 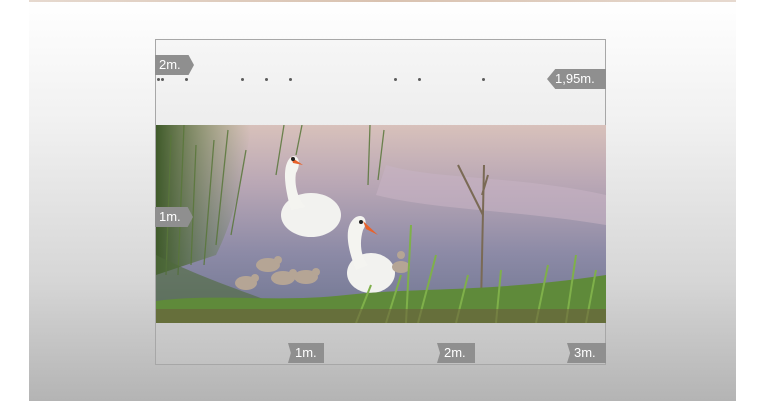 I want to click on bottom-measure-tag-3: 3m., so click(x=586, y=353).